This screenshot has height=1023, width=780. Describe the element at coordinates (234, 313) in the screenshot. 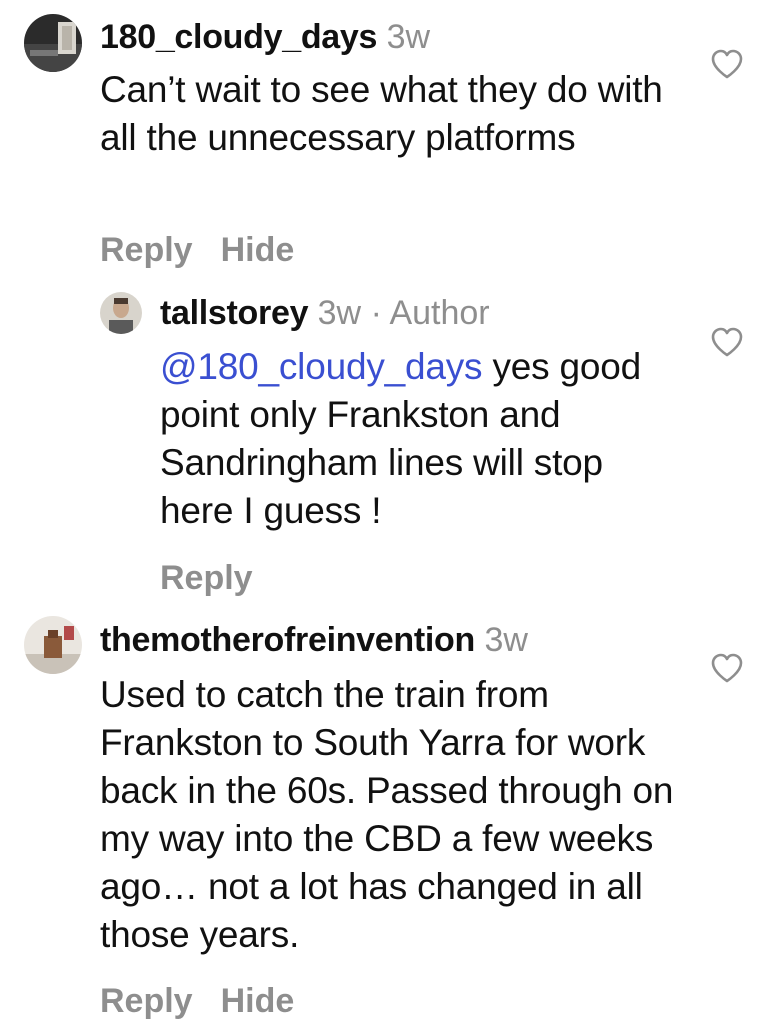

I see `username: tallstorey` at that location.